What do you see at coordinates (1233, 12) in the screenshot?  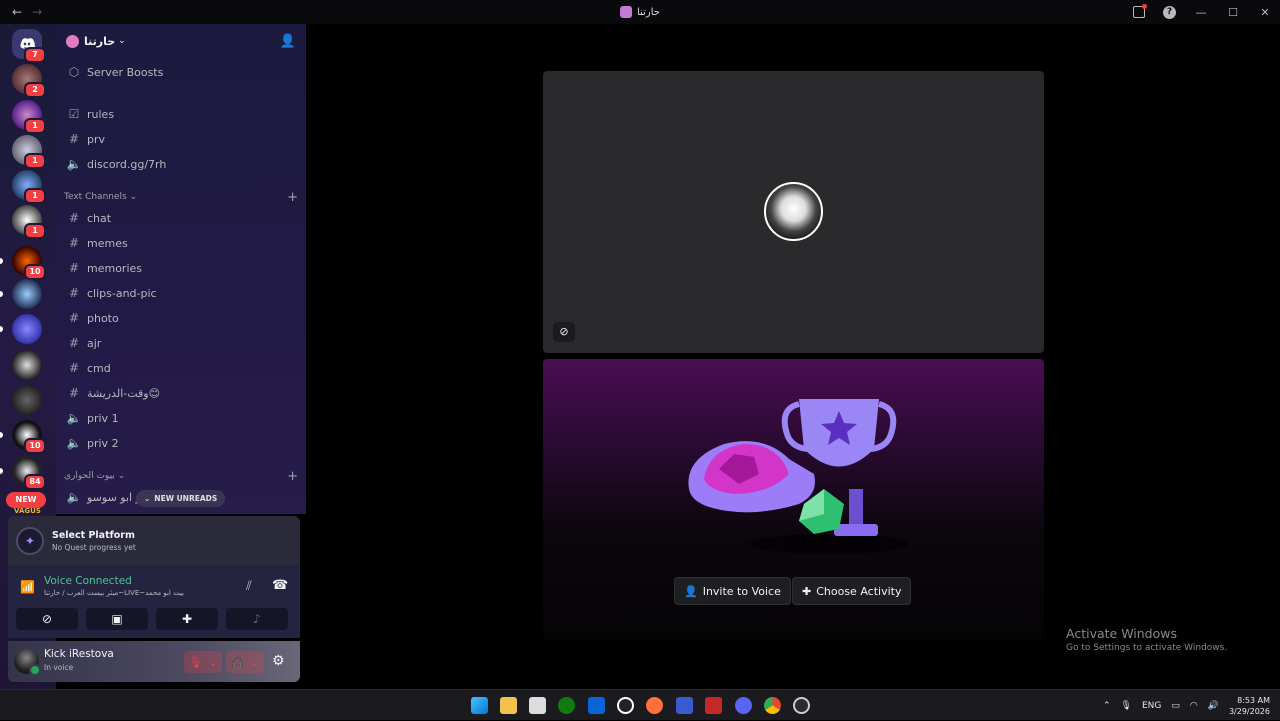 I see `maximize-button: ☐` at bounding box center [1233, 12].